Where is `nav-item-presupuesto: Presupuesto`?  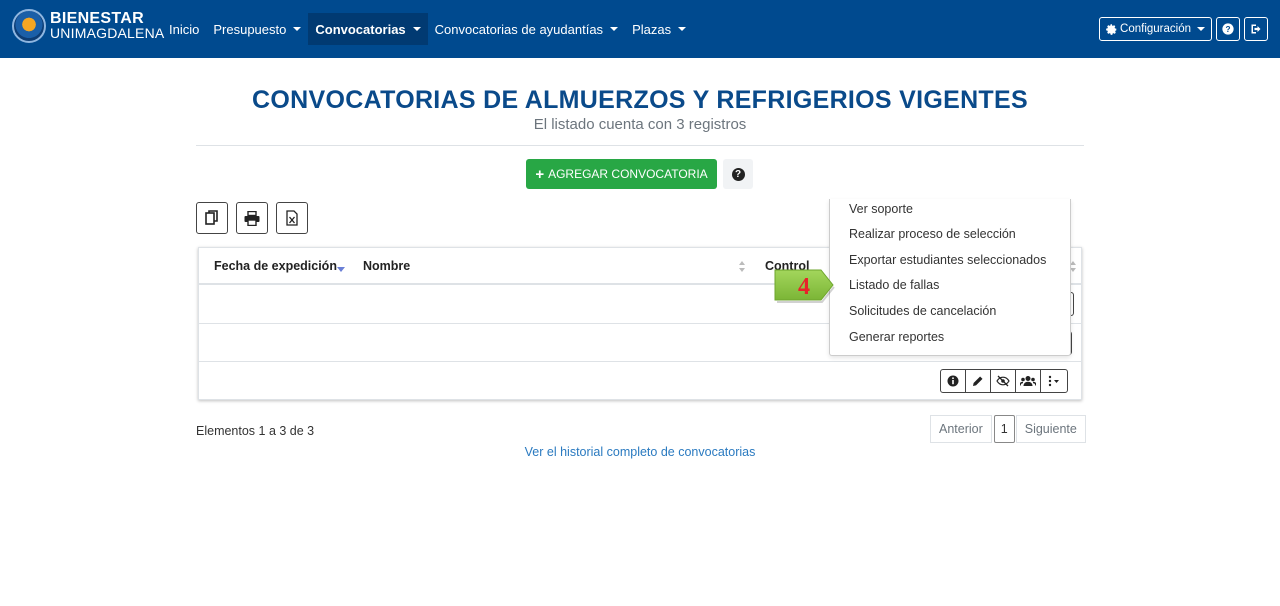
nav-item-presupuesto: Presupuesto is located at coordinates (257, 29).